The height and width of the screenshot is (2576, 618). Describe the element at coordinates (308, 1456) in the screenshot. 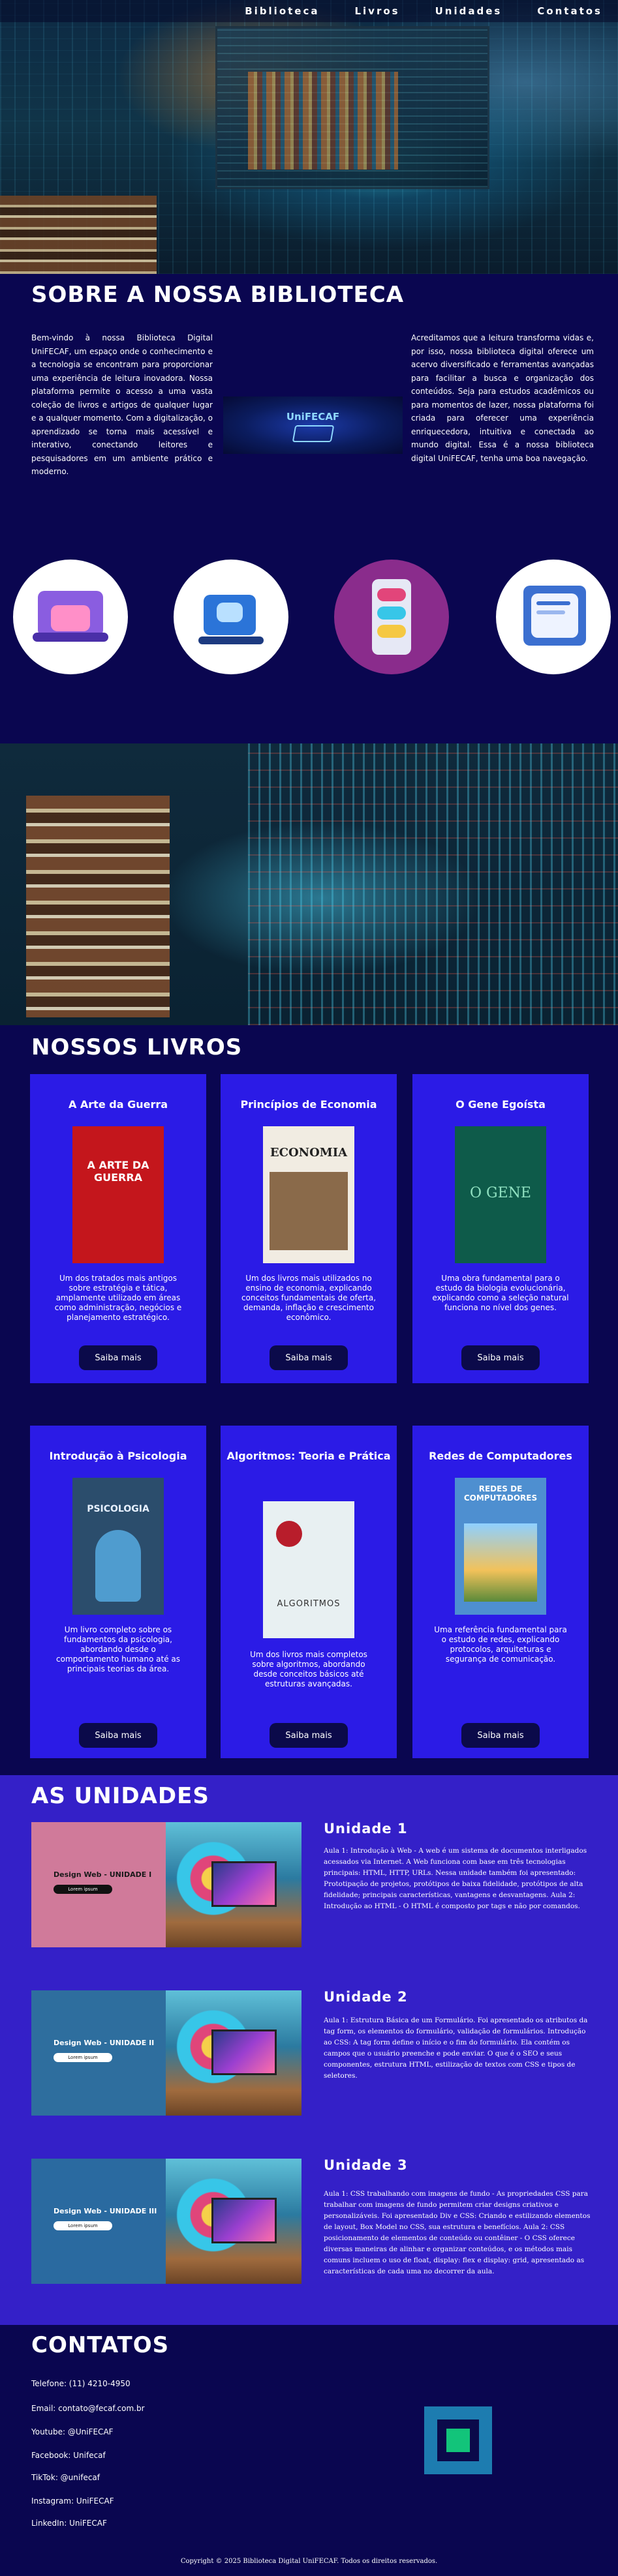

I see `book-title: Algoritmos: Teoria e Prática` at that location.